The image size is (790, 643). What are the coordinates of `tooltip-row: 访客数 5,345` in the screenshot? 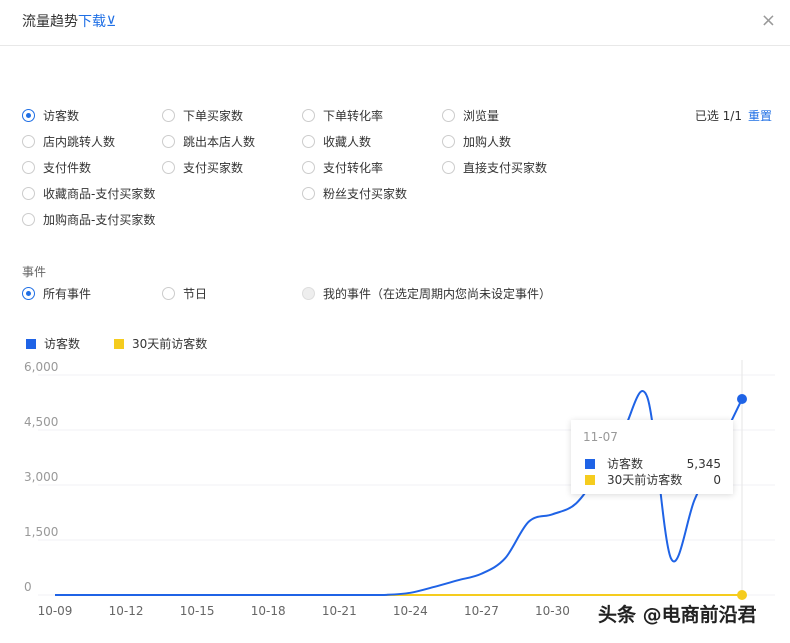 It's located at (653, 463).